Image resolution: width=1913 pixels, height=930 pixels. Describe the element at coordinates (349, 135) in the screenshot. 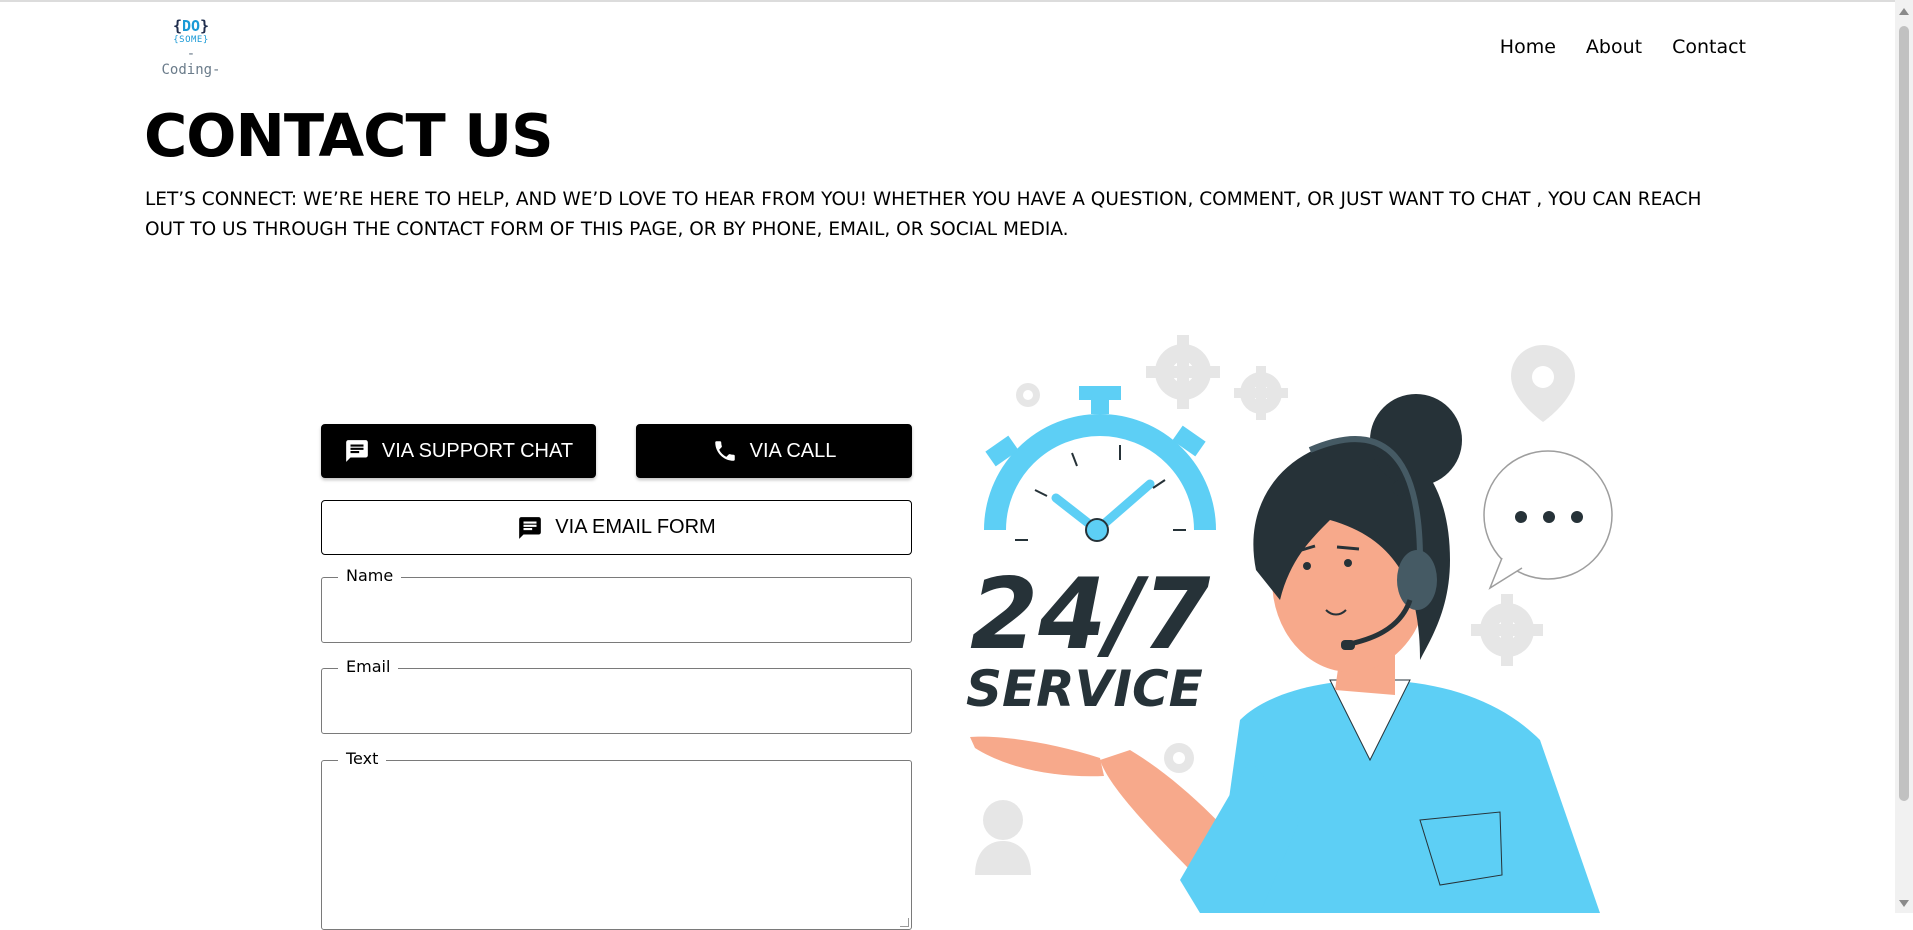

I see `page-title: CONTACT US` at that location.